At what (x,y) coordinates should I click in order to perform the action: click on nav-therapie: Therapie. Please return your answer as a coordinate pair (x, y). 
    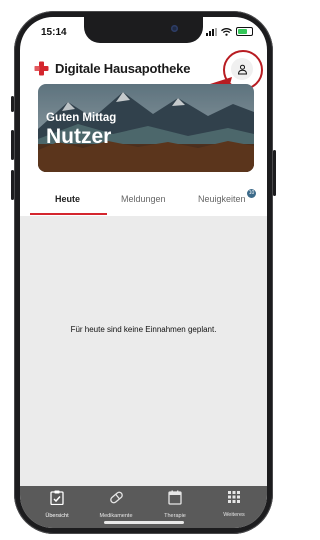
    Looking at the image, I should click on (175, 504).